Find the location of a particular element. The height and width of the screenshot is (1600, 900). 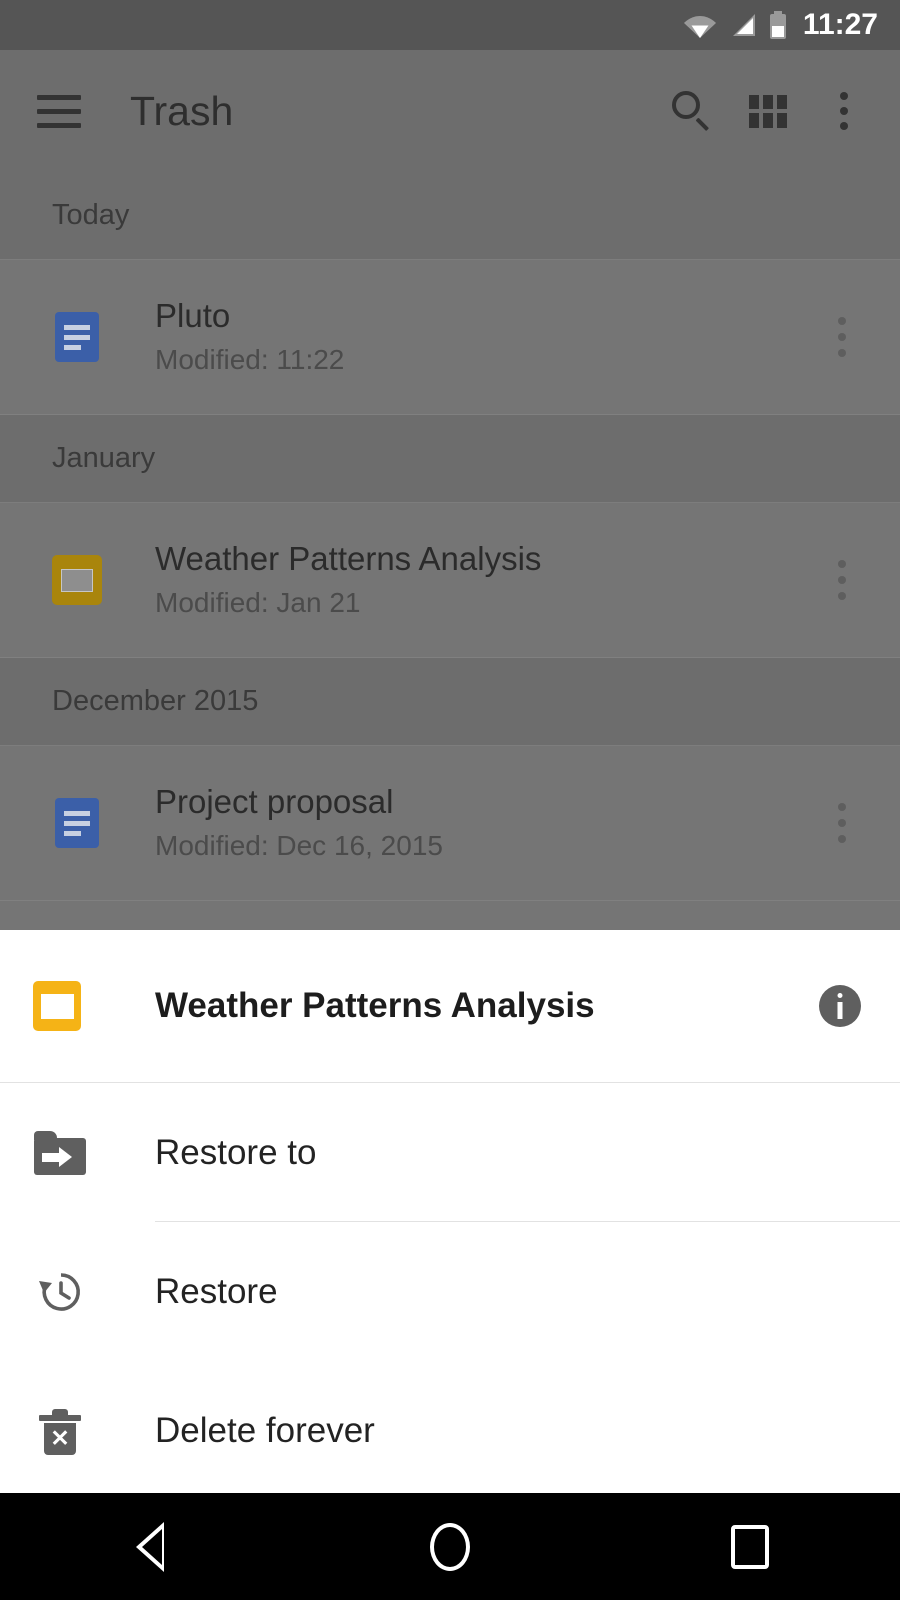

list-section-header: December 2015 is located at coordinates (450, 702).